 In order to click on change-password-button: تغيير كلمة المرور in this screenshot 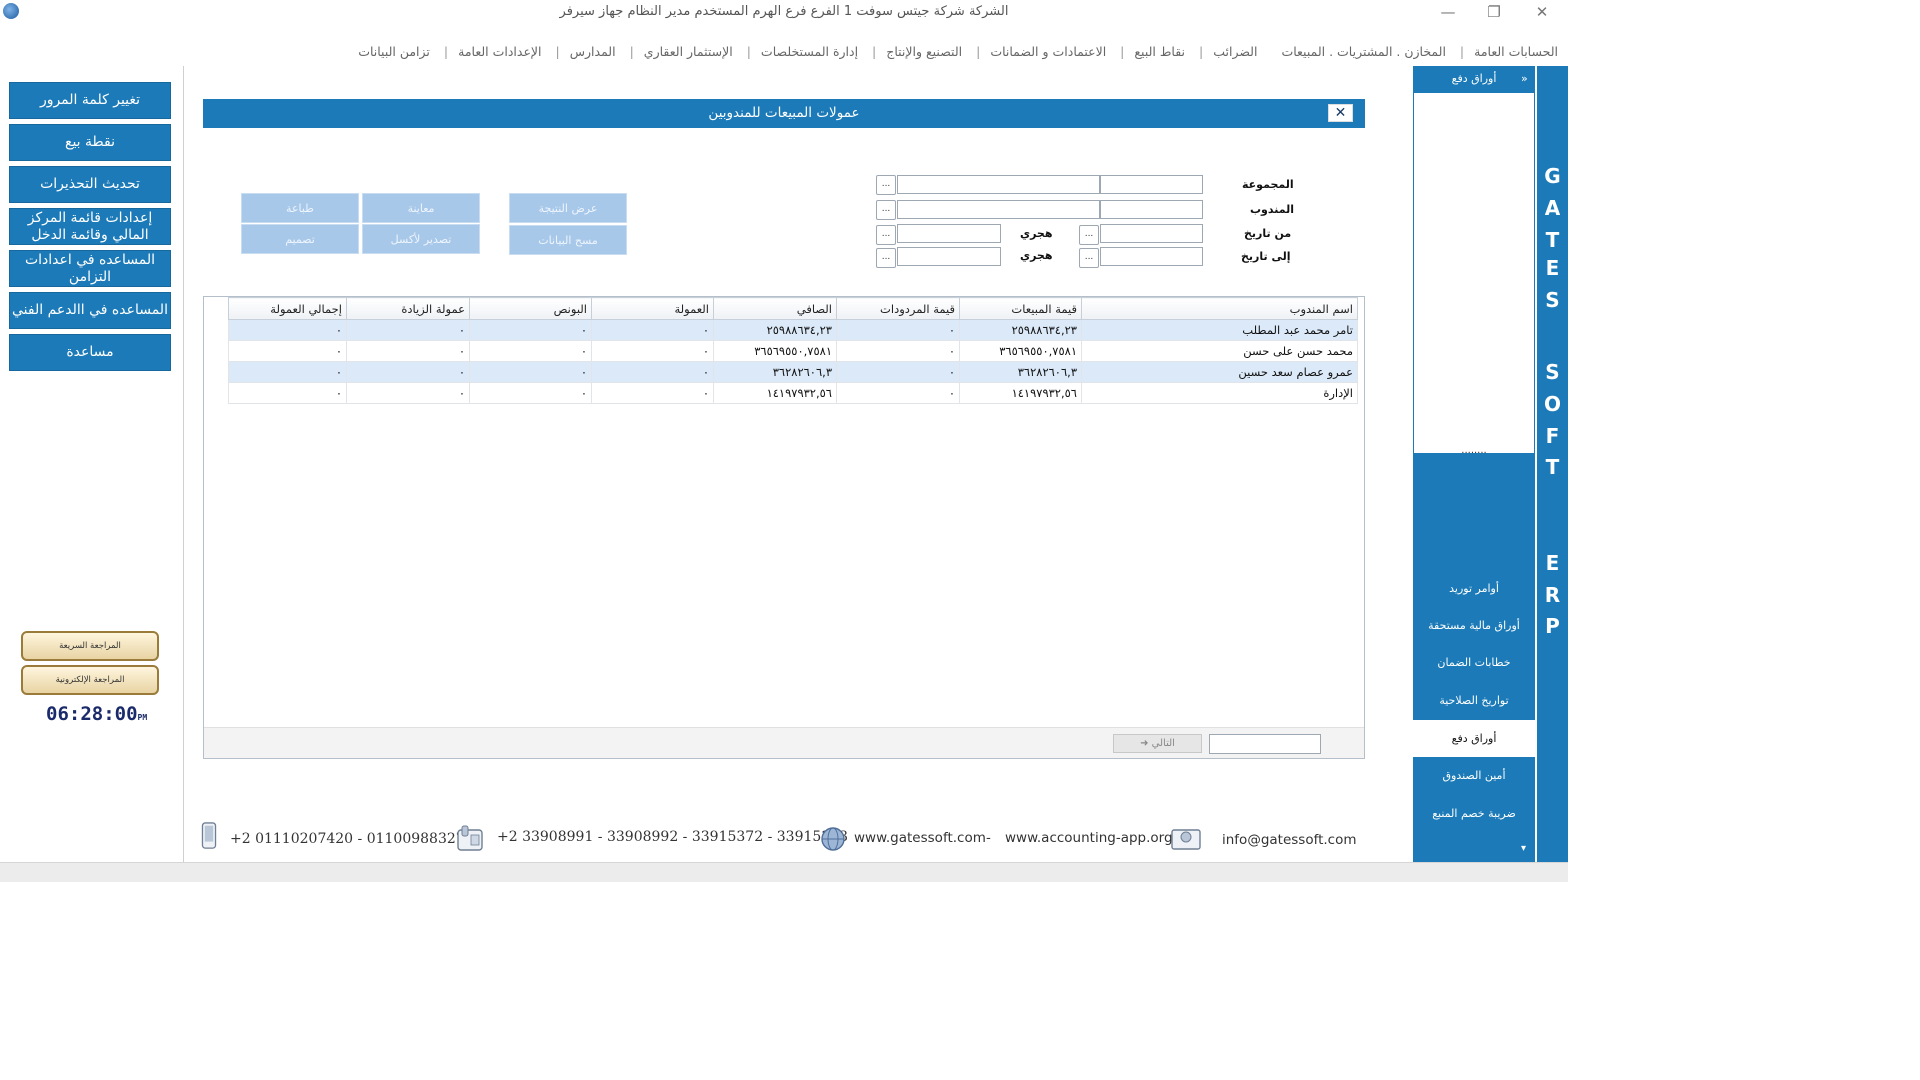, I will do `click(90, 100)`.